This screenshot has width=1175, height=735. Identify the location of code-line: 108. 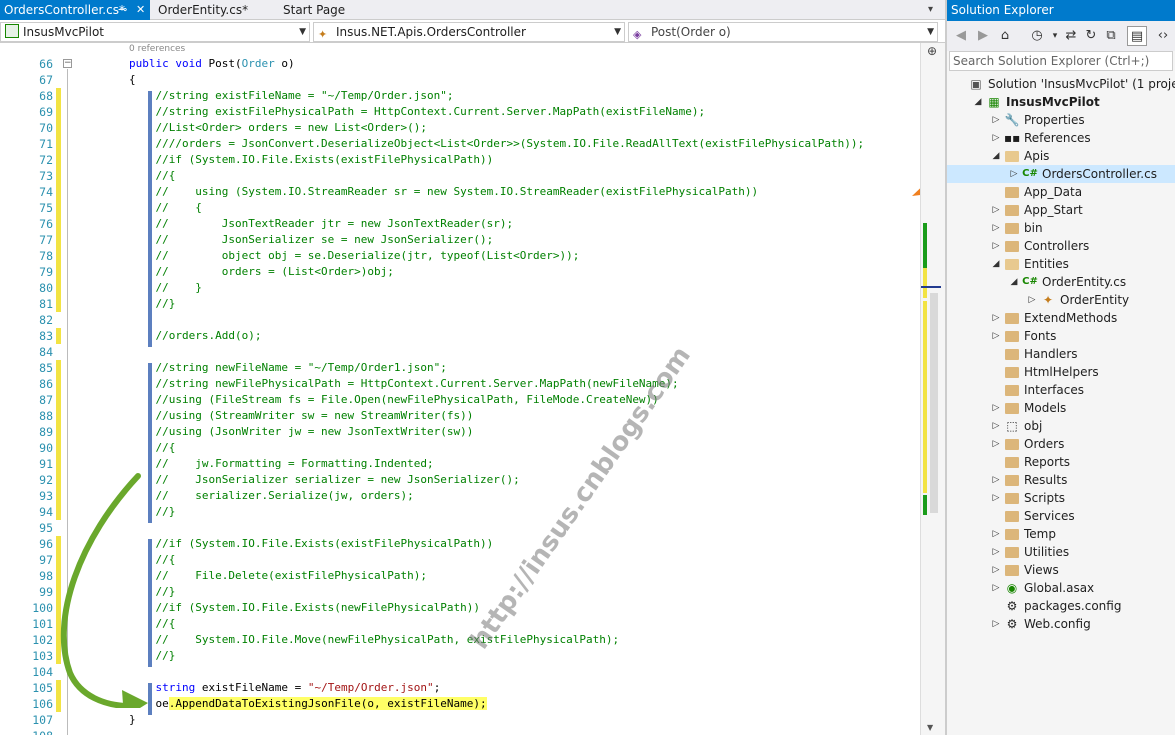
(460, 731).